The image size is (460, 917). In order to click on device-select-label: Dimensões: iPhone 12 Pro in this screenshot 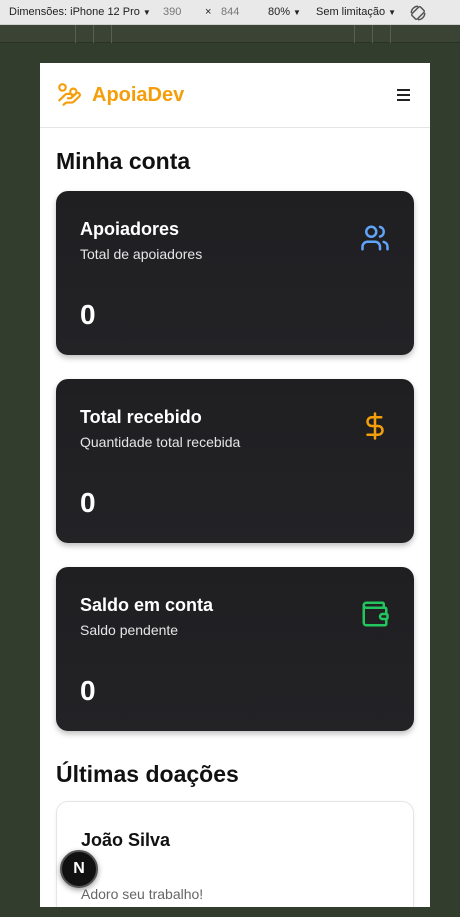, I will do `click(74, 12)`.